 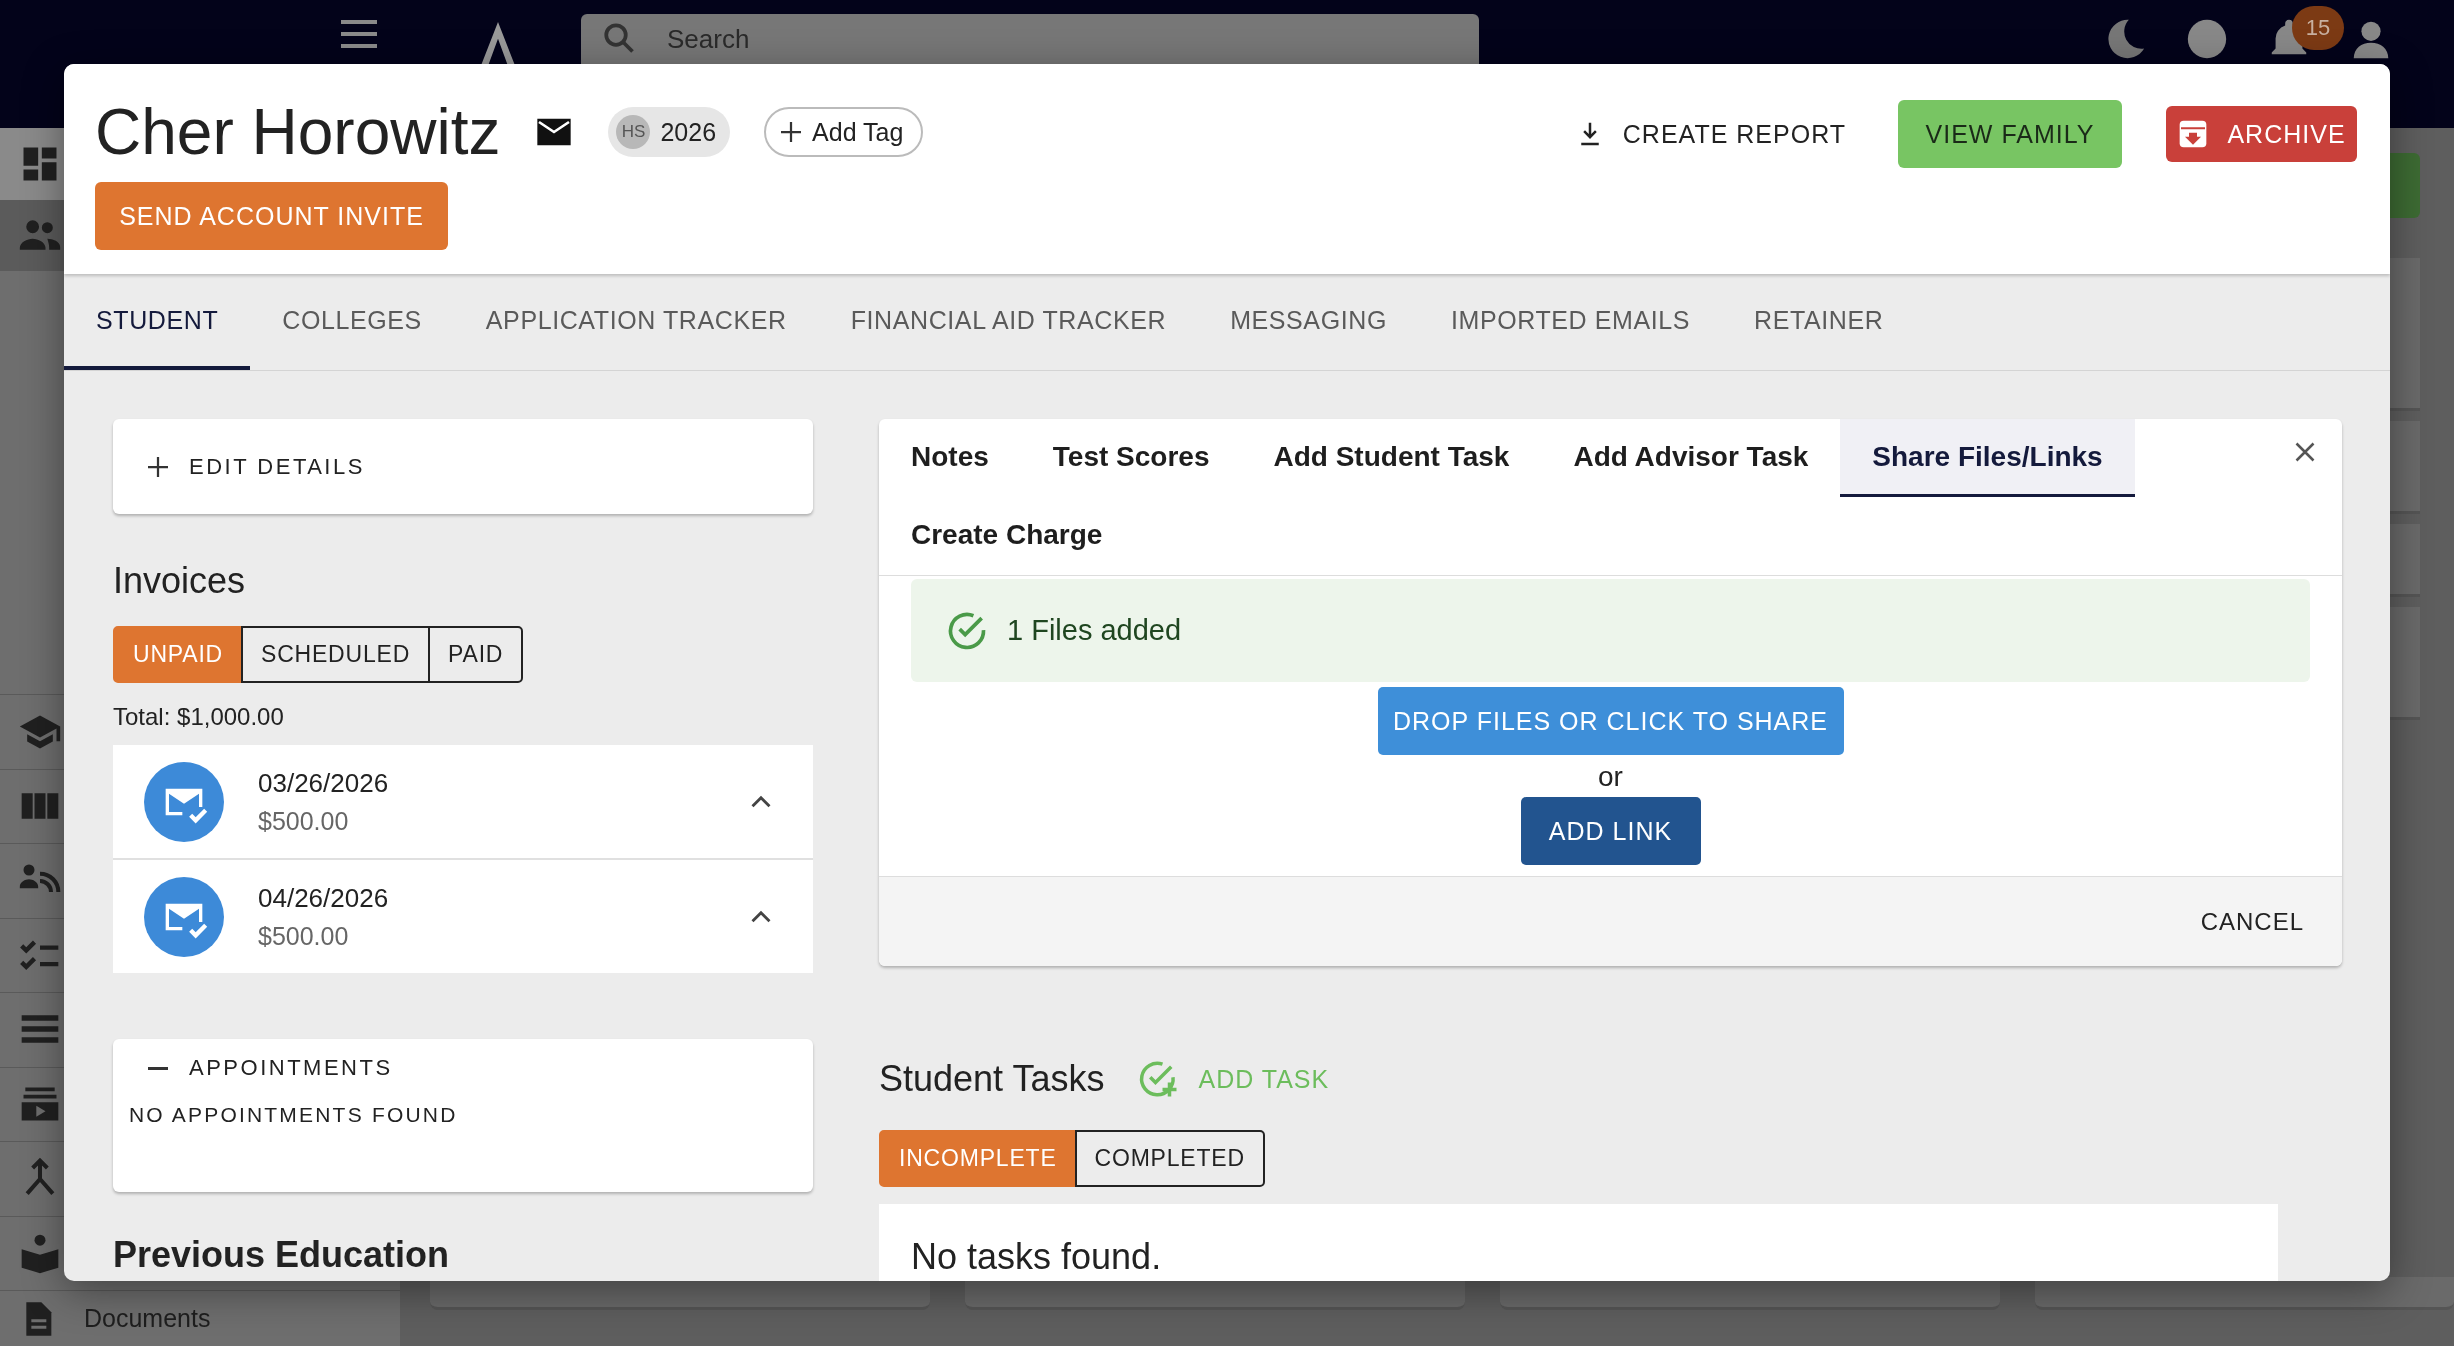 I want to click on separator-text: or, so click(x=1610, y=777).